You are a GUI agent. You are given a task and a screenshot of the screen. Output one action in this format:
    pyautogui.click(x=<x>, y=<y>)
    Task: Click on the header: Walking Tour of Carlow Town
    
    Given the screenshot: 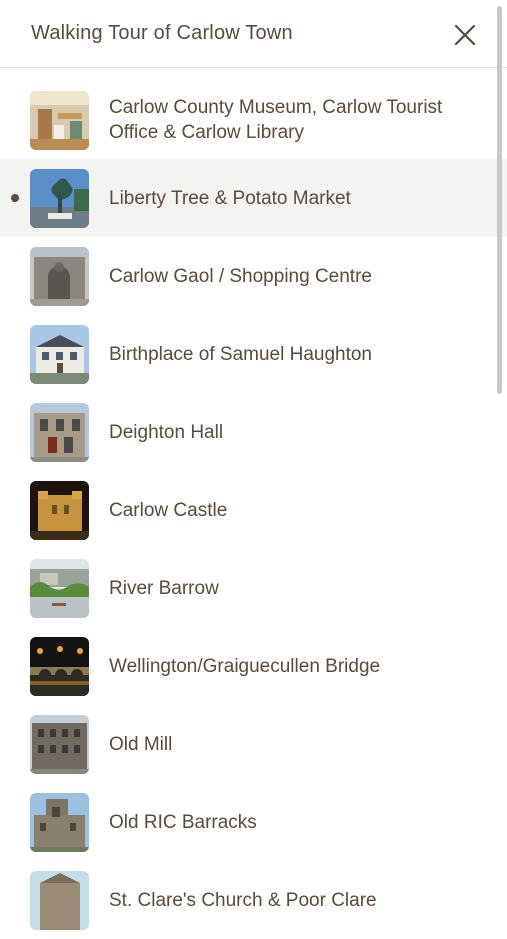 What is the action you would take?
    pyautogui.click(x=253, y=34)
    